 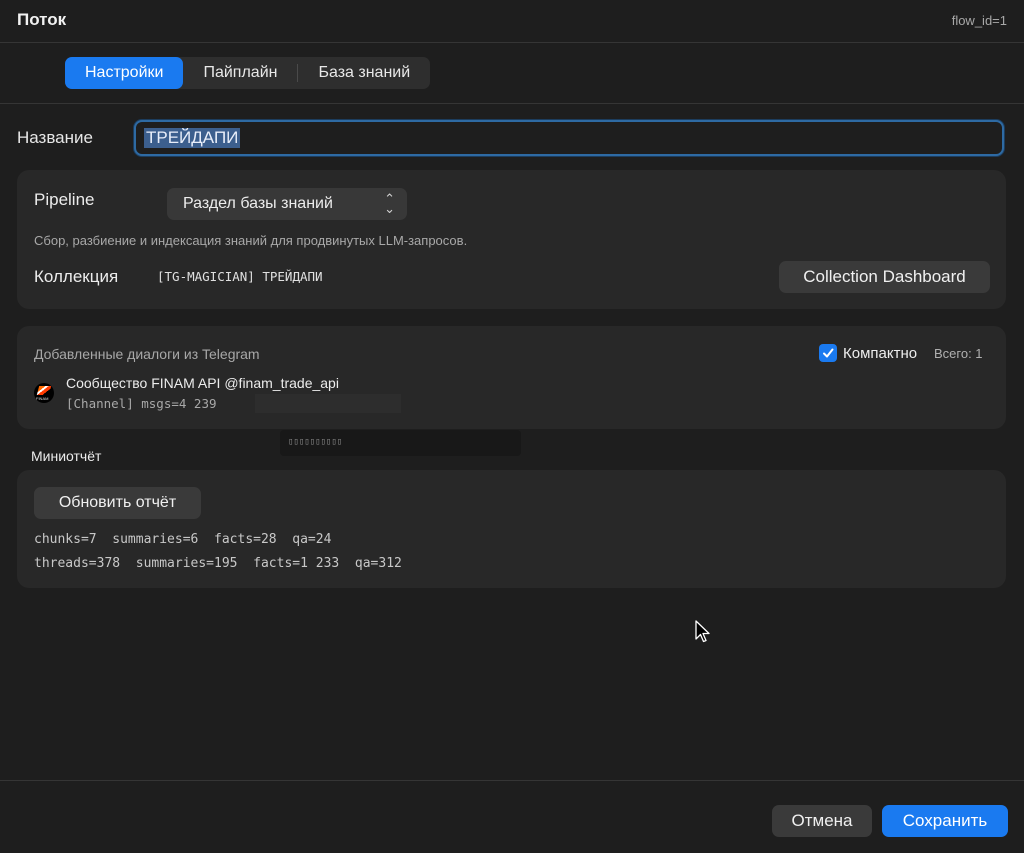 What do you see at coordinates (44, 393) in the screenshot?
I see `channel-avatar: FINAM` at bounding box center [44, 393].